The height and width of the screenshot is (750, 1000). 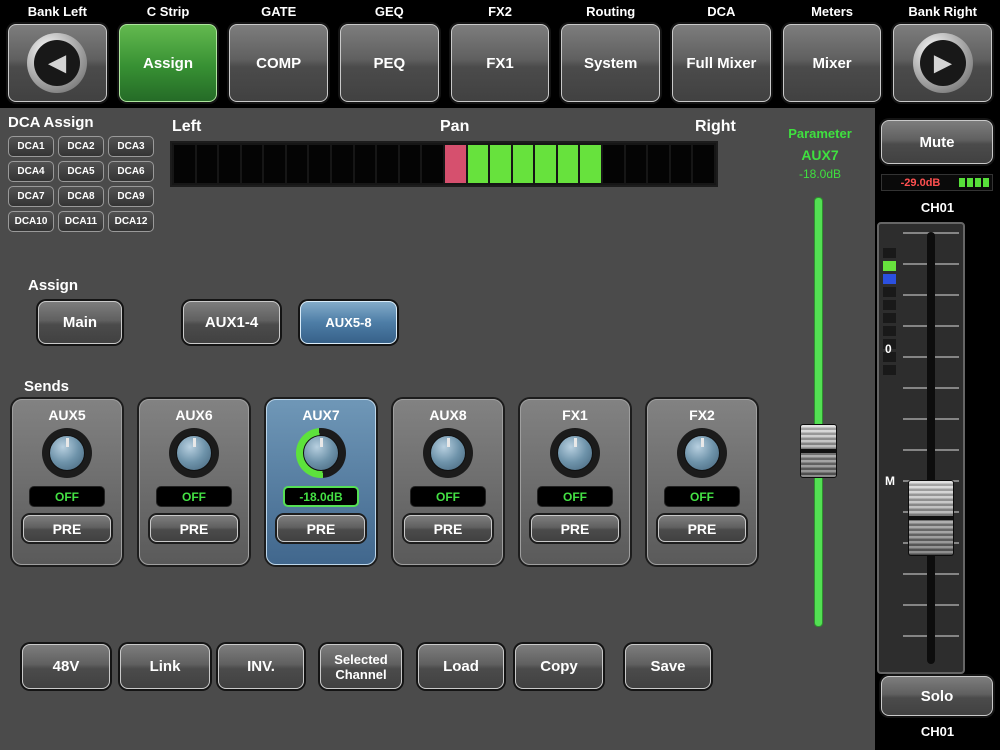 I want to click on assign-button-aux1-4: AUX1-4, so click(x=231, y=322).